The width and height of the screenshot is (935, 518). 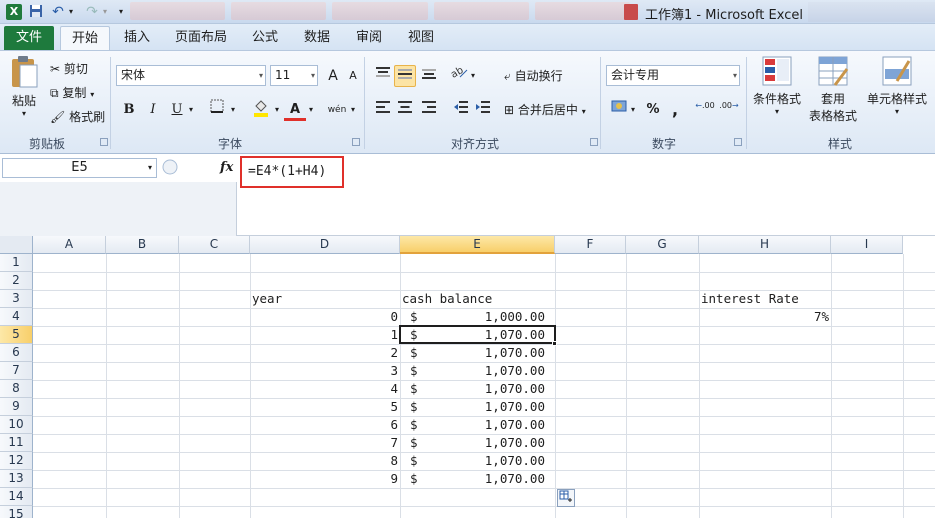 What do you see at coordinates (325, 389) in the screenshot?
I see `cell-year: 4` at bounding box center [325, 389].